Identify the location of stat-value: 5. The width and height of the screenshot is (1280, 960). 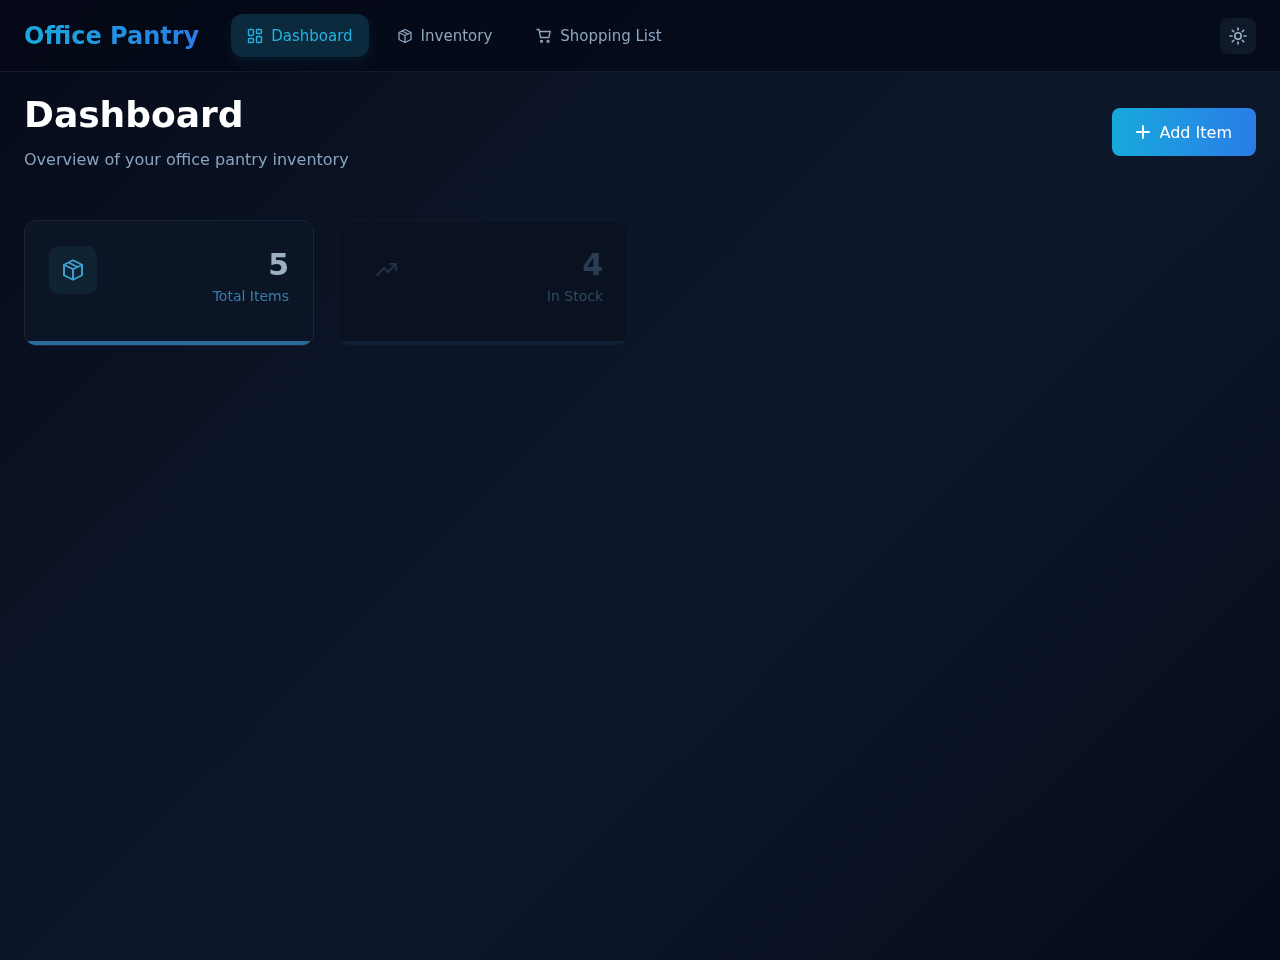
(278, 265).